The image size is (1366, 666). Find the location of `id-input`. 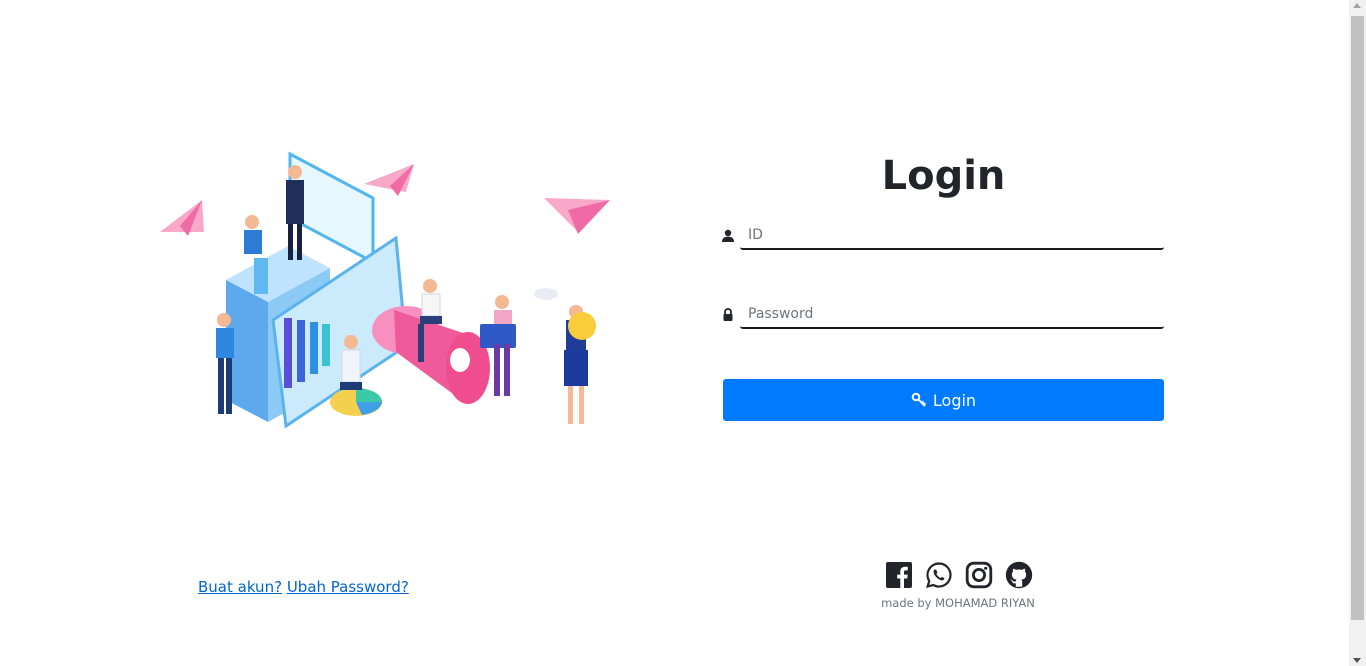

id-input is located at coordinates (952, 236).